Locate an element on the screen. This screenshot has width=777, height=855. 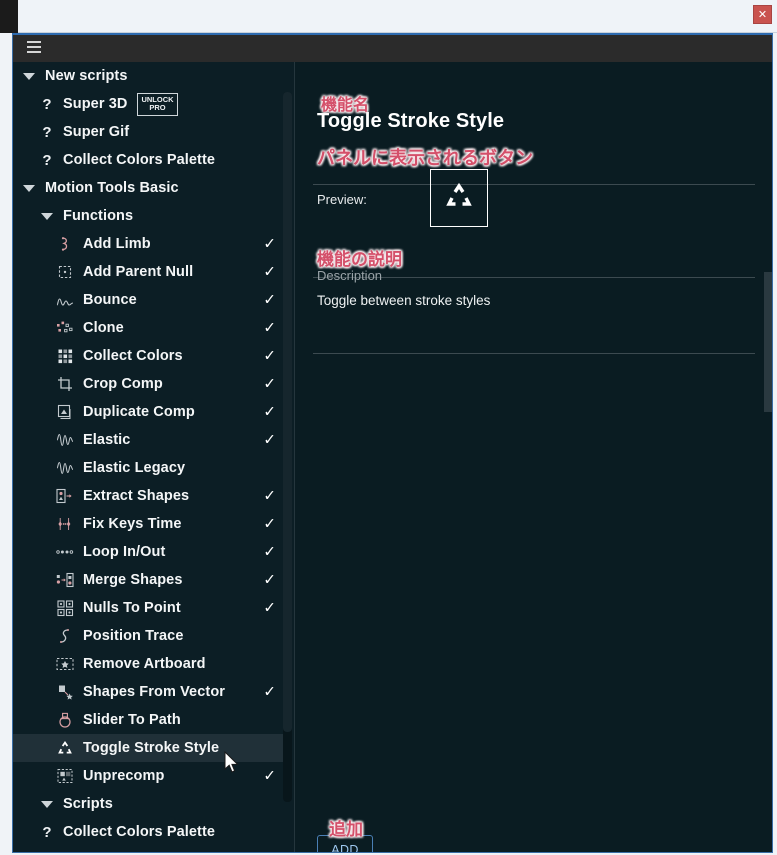
tree-item-loop-in-out: Loop In/Out ✓ is located at coordinates (150, 552).